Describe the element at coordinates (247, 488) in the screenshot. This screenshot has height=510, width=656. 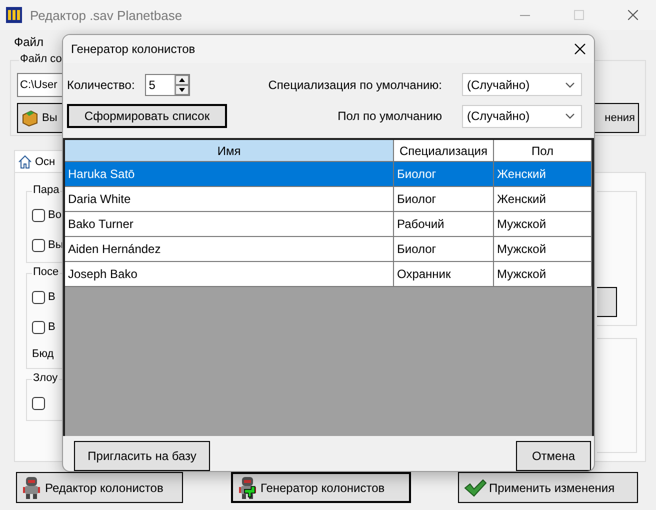
I see `robot-plus-icon` at that location.